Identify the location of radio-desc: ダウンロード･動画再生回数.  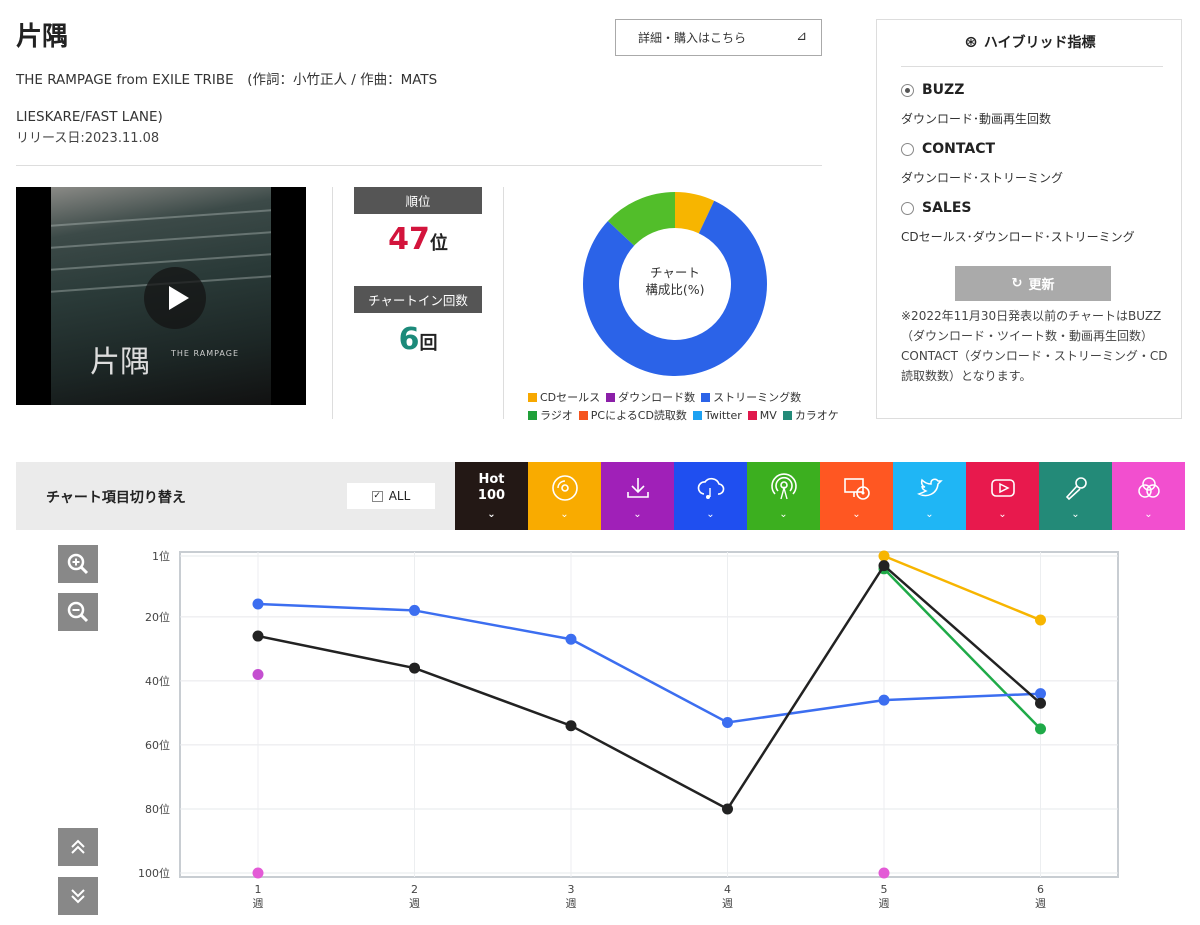
(976, 119).